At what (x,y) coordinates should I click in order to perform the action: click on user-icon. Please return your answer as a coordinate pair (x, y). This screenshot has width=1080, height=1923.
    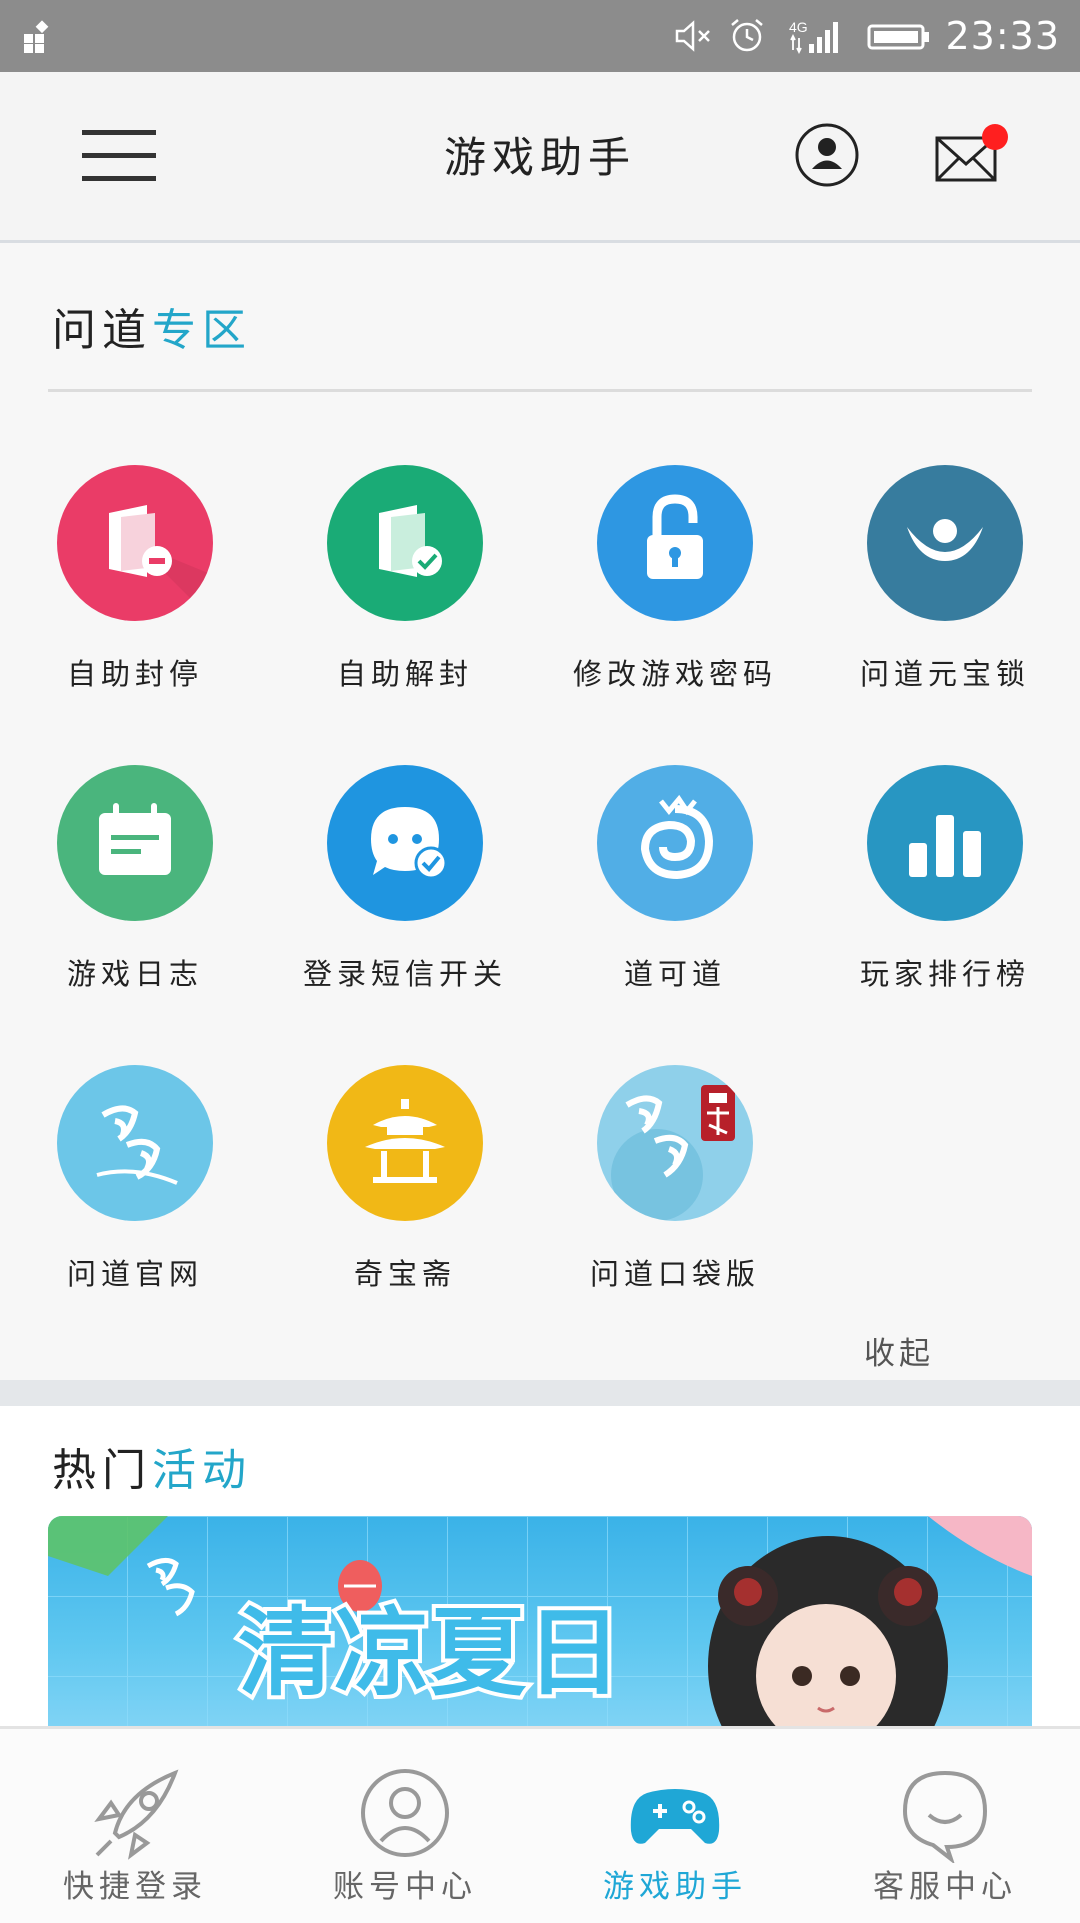
    Looking at the image, I should click on (827, 155).